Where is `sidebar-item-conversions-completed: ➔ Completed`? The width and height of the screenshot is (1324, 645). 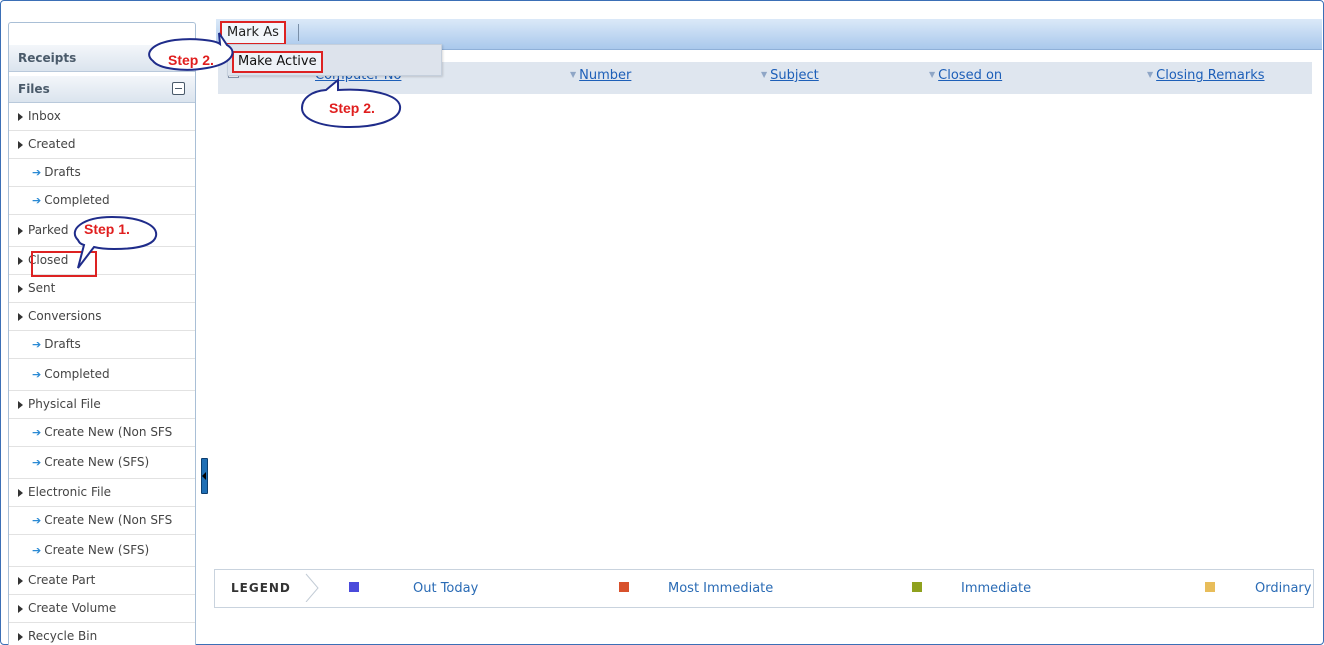
sidebar-item-conversions-completed: ➔ Completed is located at coordinates (102, 375).